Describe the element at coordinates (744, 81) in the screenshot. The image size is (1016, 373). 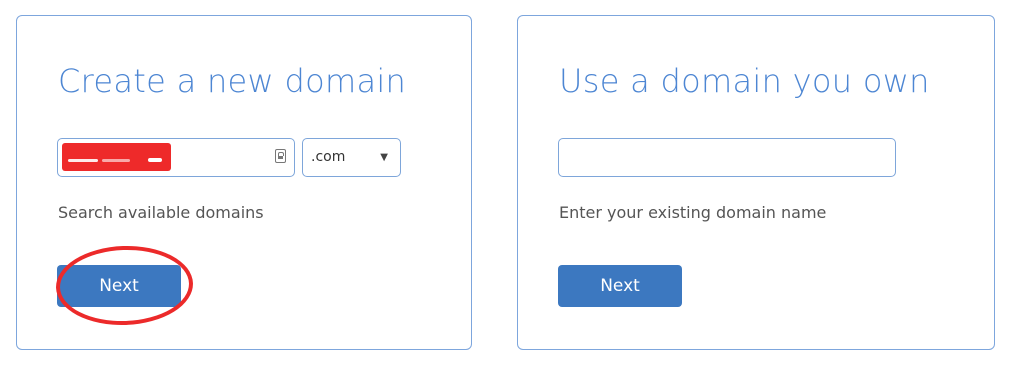
I see `own-domain-title: Use a domain you own` at that location.